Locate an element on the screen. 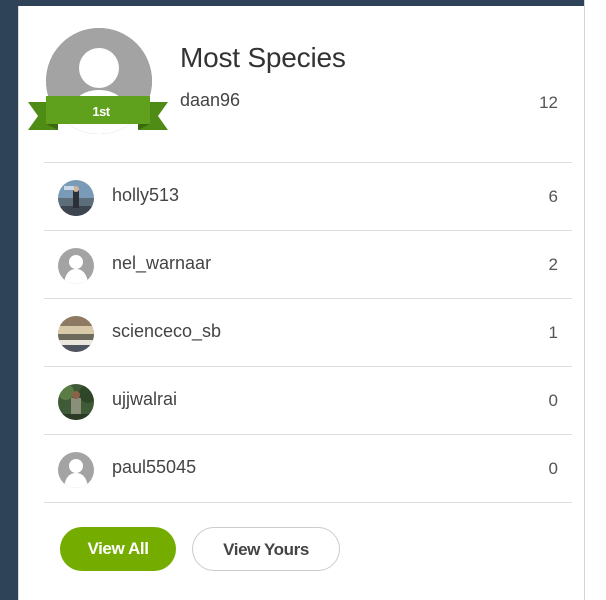  adjacent-panel is located at coordinates (595, 300).